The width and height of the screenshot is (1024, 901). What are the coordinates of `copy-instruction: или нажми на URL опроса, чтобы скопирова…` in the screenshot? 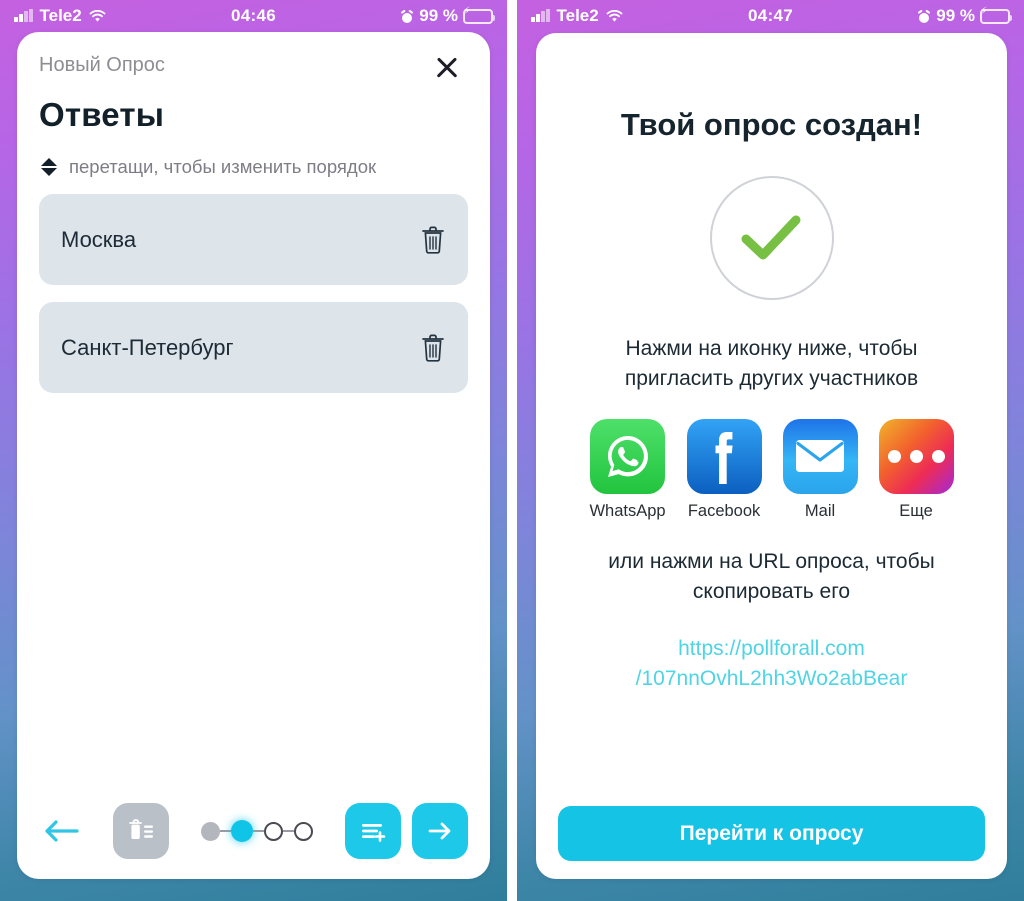 It's located at (771, 576).